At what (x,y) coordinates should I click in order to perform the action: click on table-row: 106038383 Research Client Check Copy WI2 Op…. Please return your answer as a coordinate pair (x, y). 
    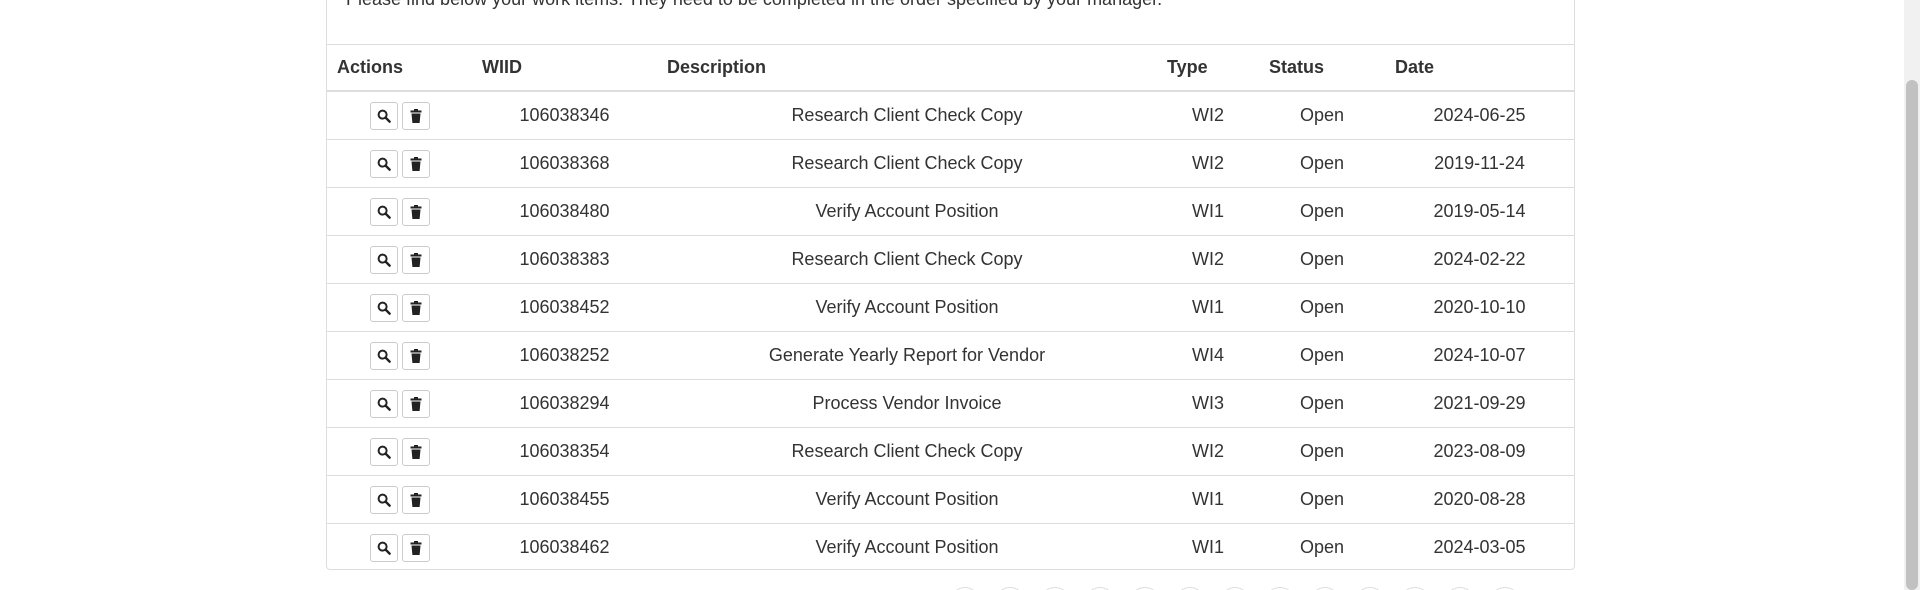
    Looking at the image, I should click on (950, 259).